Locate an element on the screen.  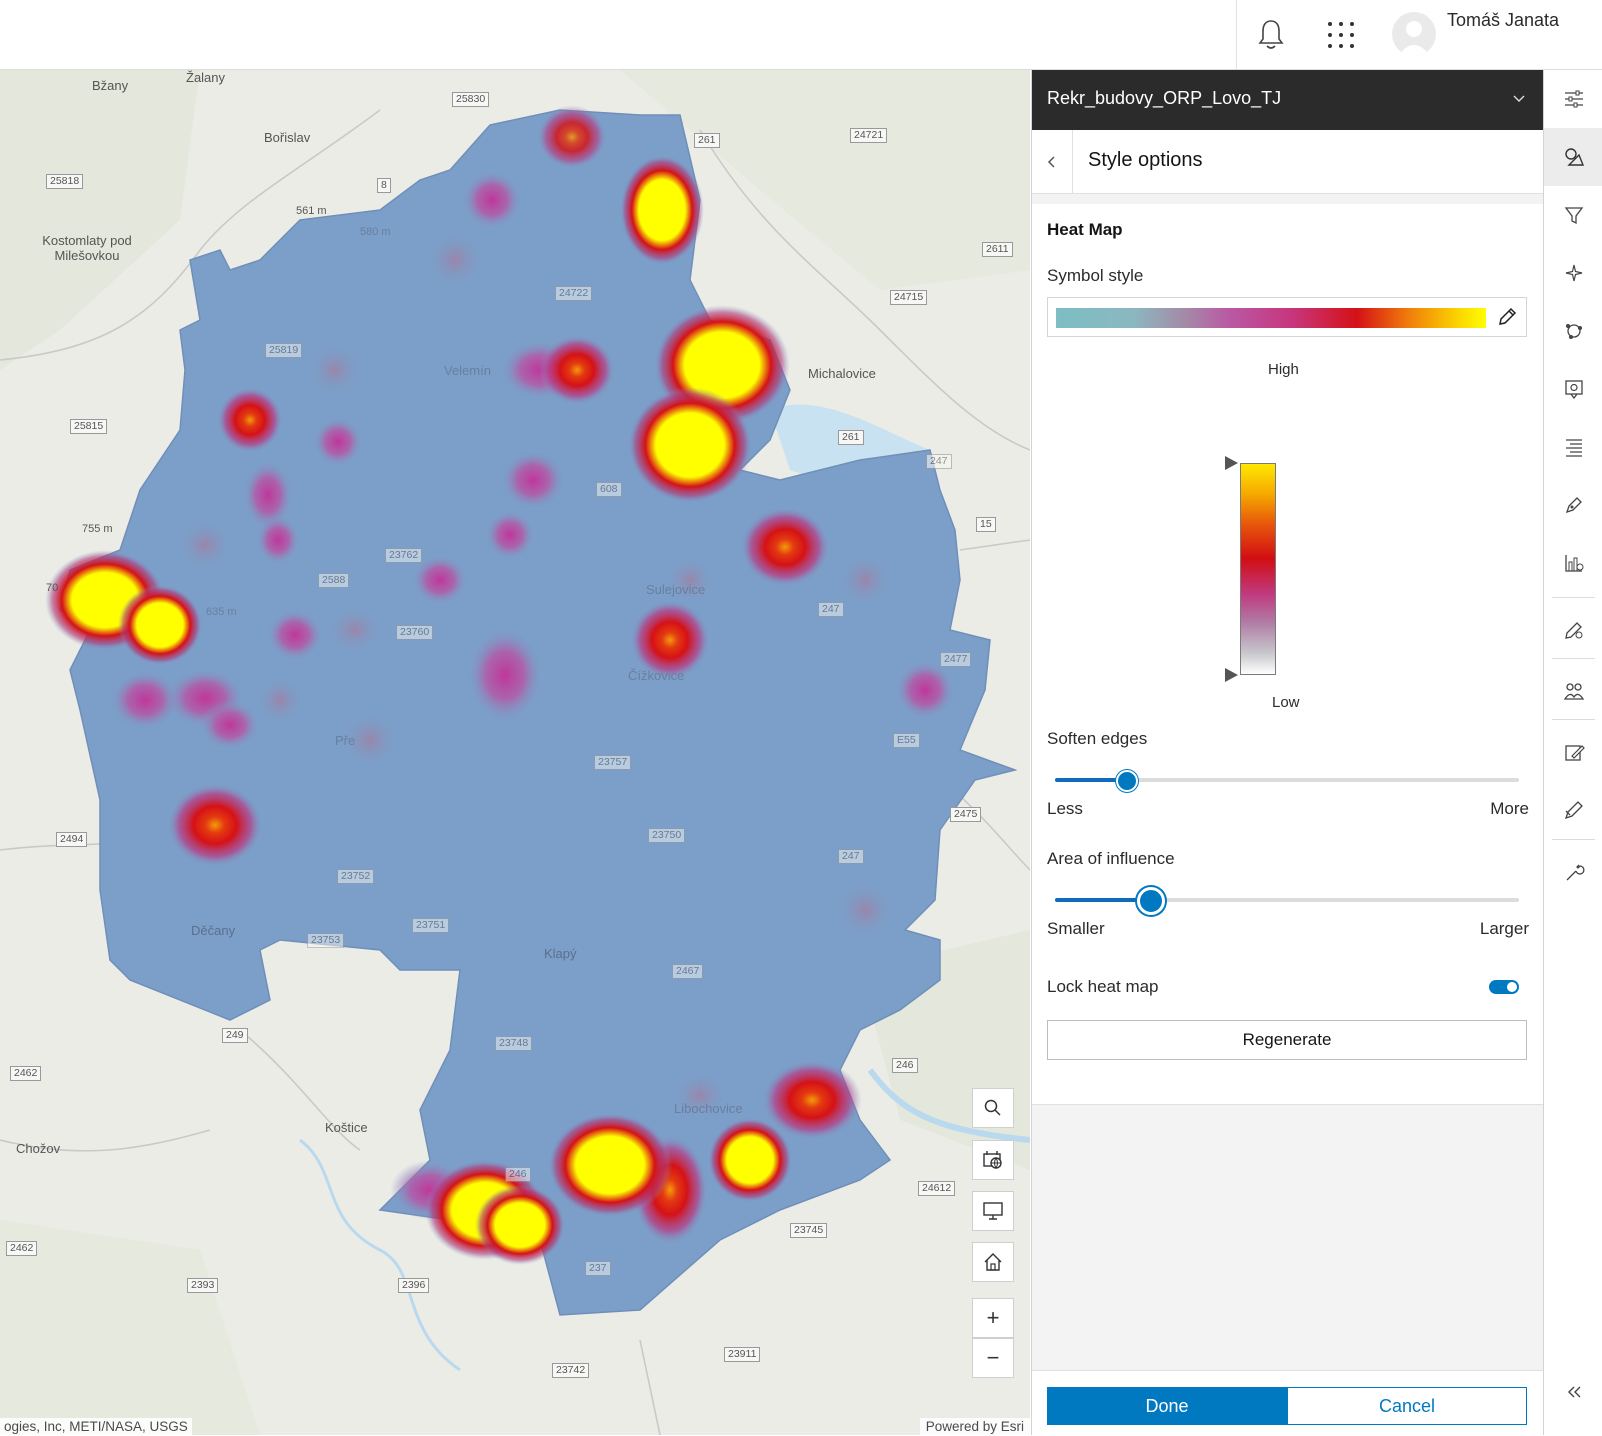
effects-icon is located at coordinates (1573, 273).